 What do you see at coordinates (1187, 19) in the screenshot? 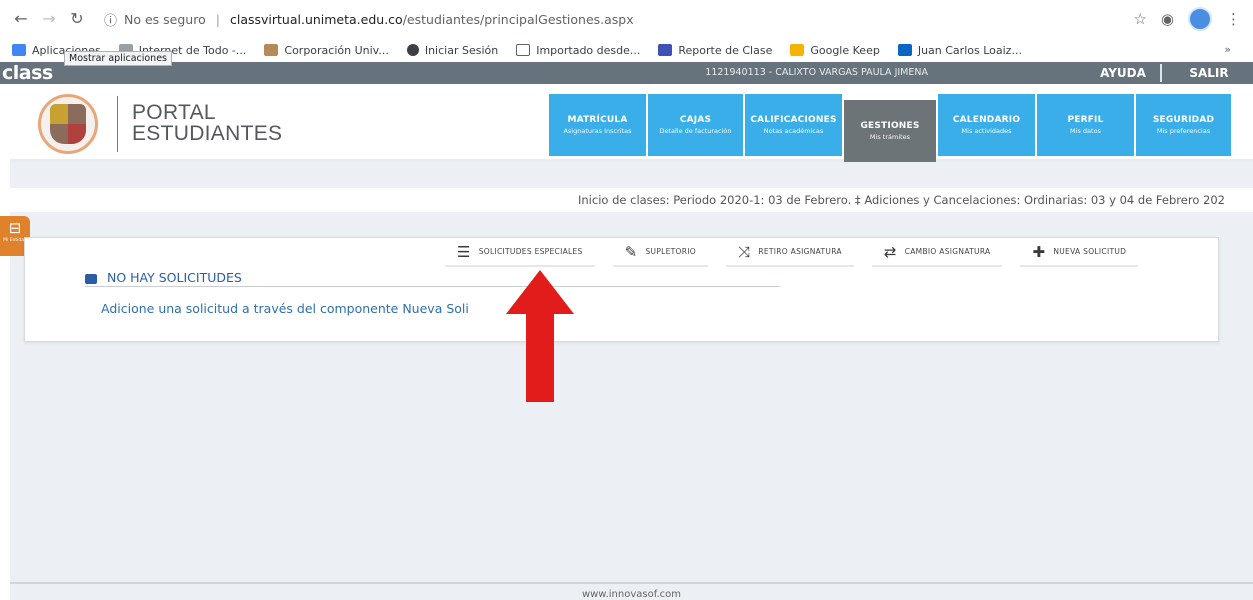
I see `browser-actions: ☆ ◉ ⋮` at bounding box center [1187, 19].